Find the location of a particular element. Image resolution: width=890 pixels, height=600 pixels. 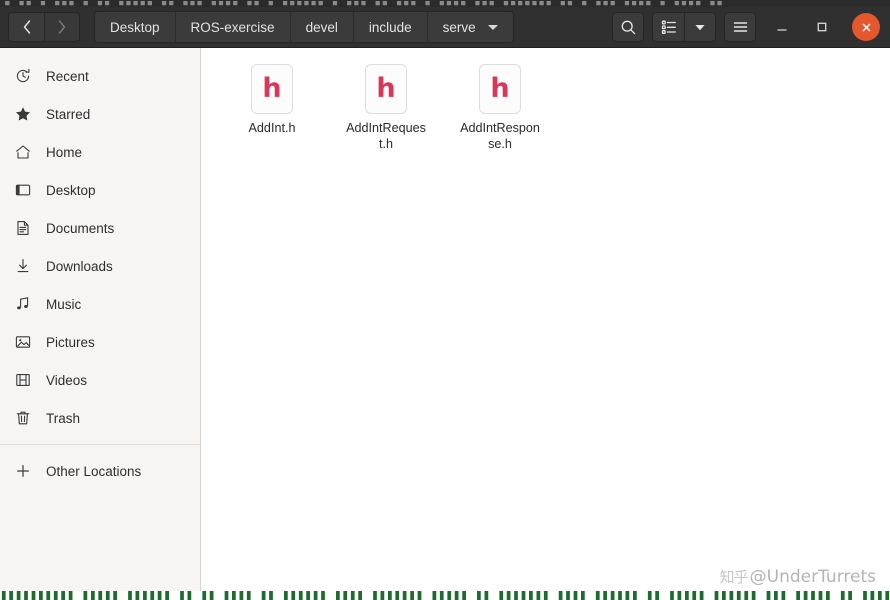

sidebar-item-documents: Documents is located at coordinates (100, 228).